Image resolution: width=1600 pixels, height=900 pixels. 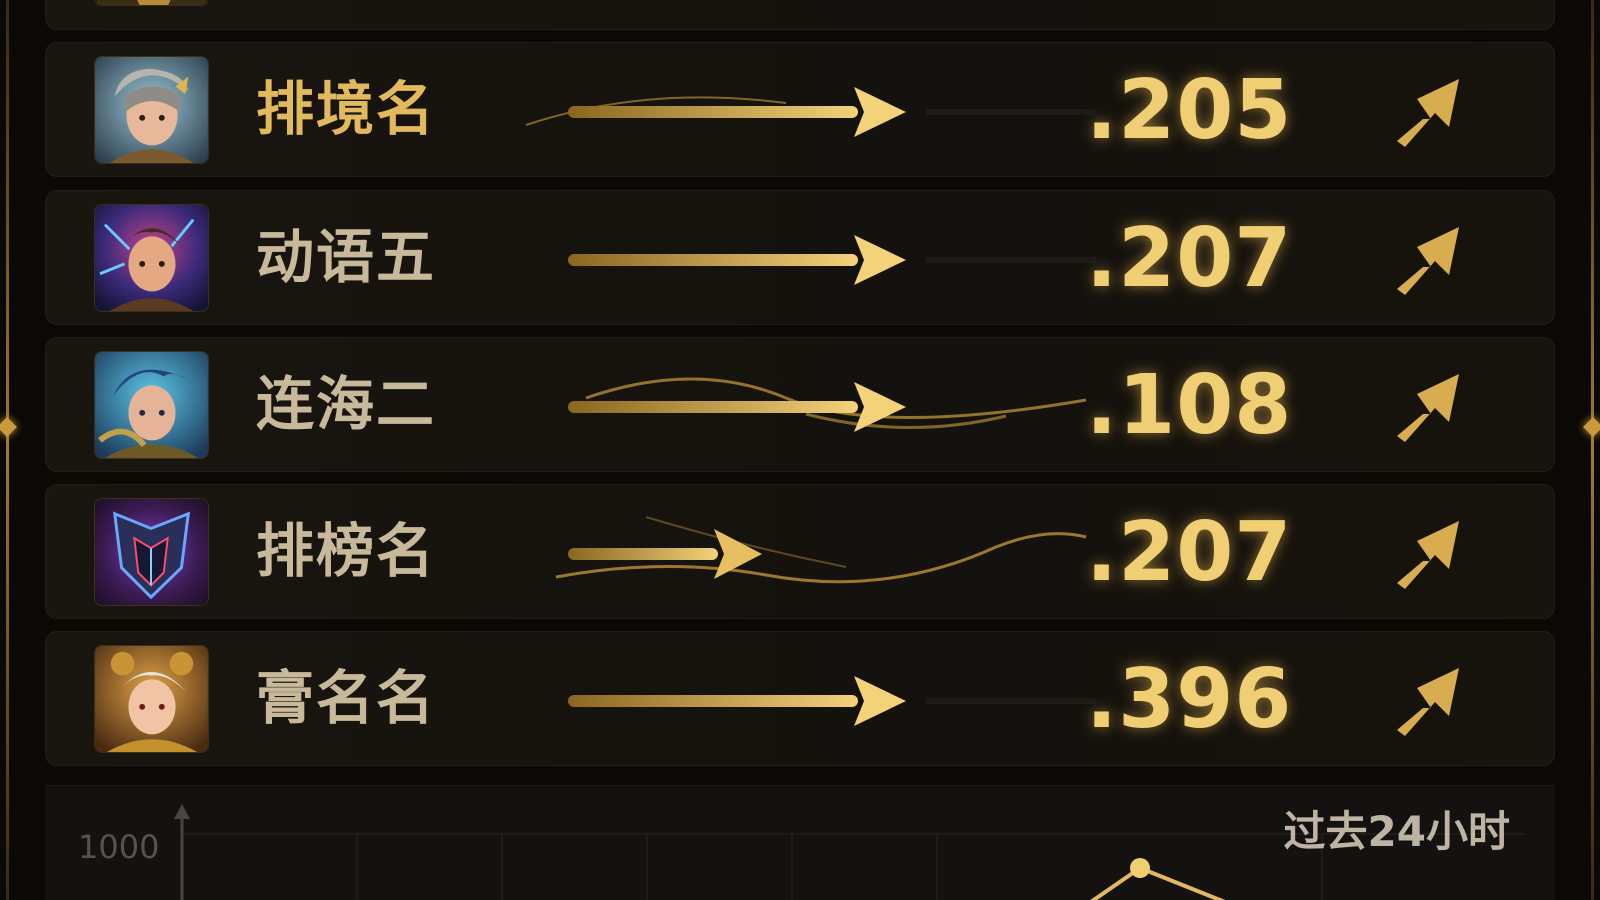 I want to click on chart-period-label: 过去24小时, so click(x=1397, y=828).